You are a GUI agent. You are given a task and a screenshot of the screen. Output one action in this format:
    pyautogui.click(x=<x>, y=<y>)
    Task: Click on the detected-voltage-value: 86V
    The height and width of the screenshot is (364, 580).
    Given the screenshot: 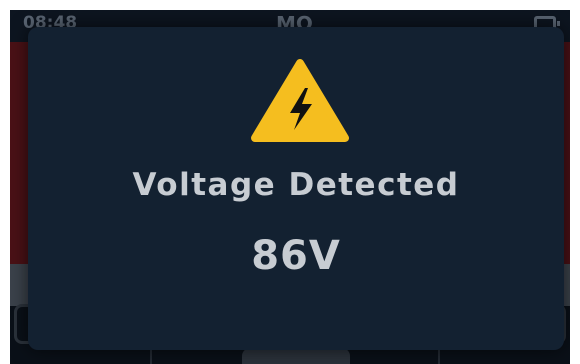 What is the action you would take?
    pyautogui.click(x=296, y=256)
    